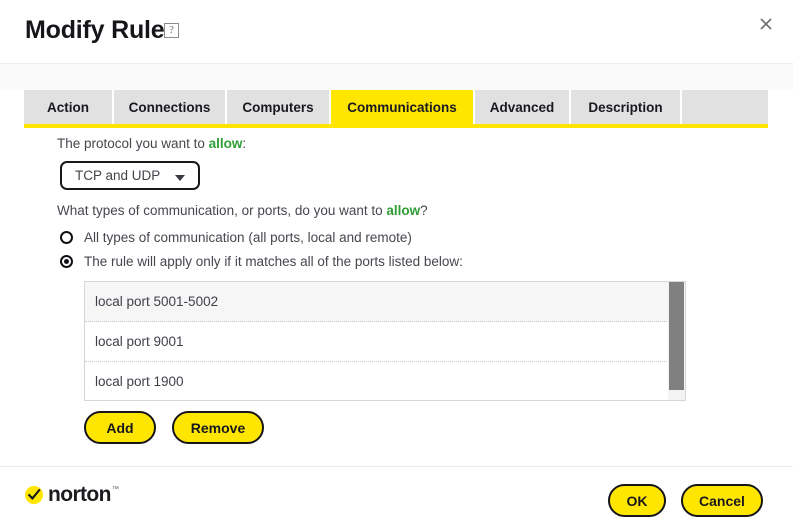 The height and width of the screenshot is (529, 793). Describe the element at coordinates (180, 178) in the screenshot. I see `chevron-down-icon` at that location.